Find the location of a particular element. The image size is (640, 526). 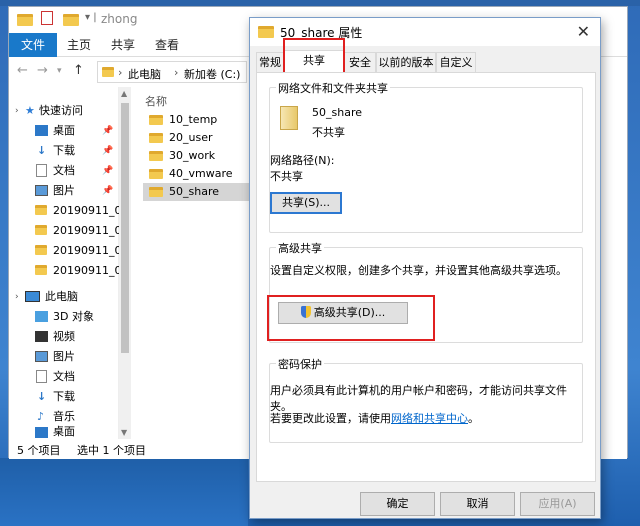

ok-button: 确定 is located at coordinates (397, 504).